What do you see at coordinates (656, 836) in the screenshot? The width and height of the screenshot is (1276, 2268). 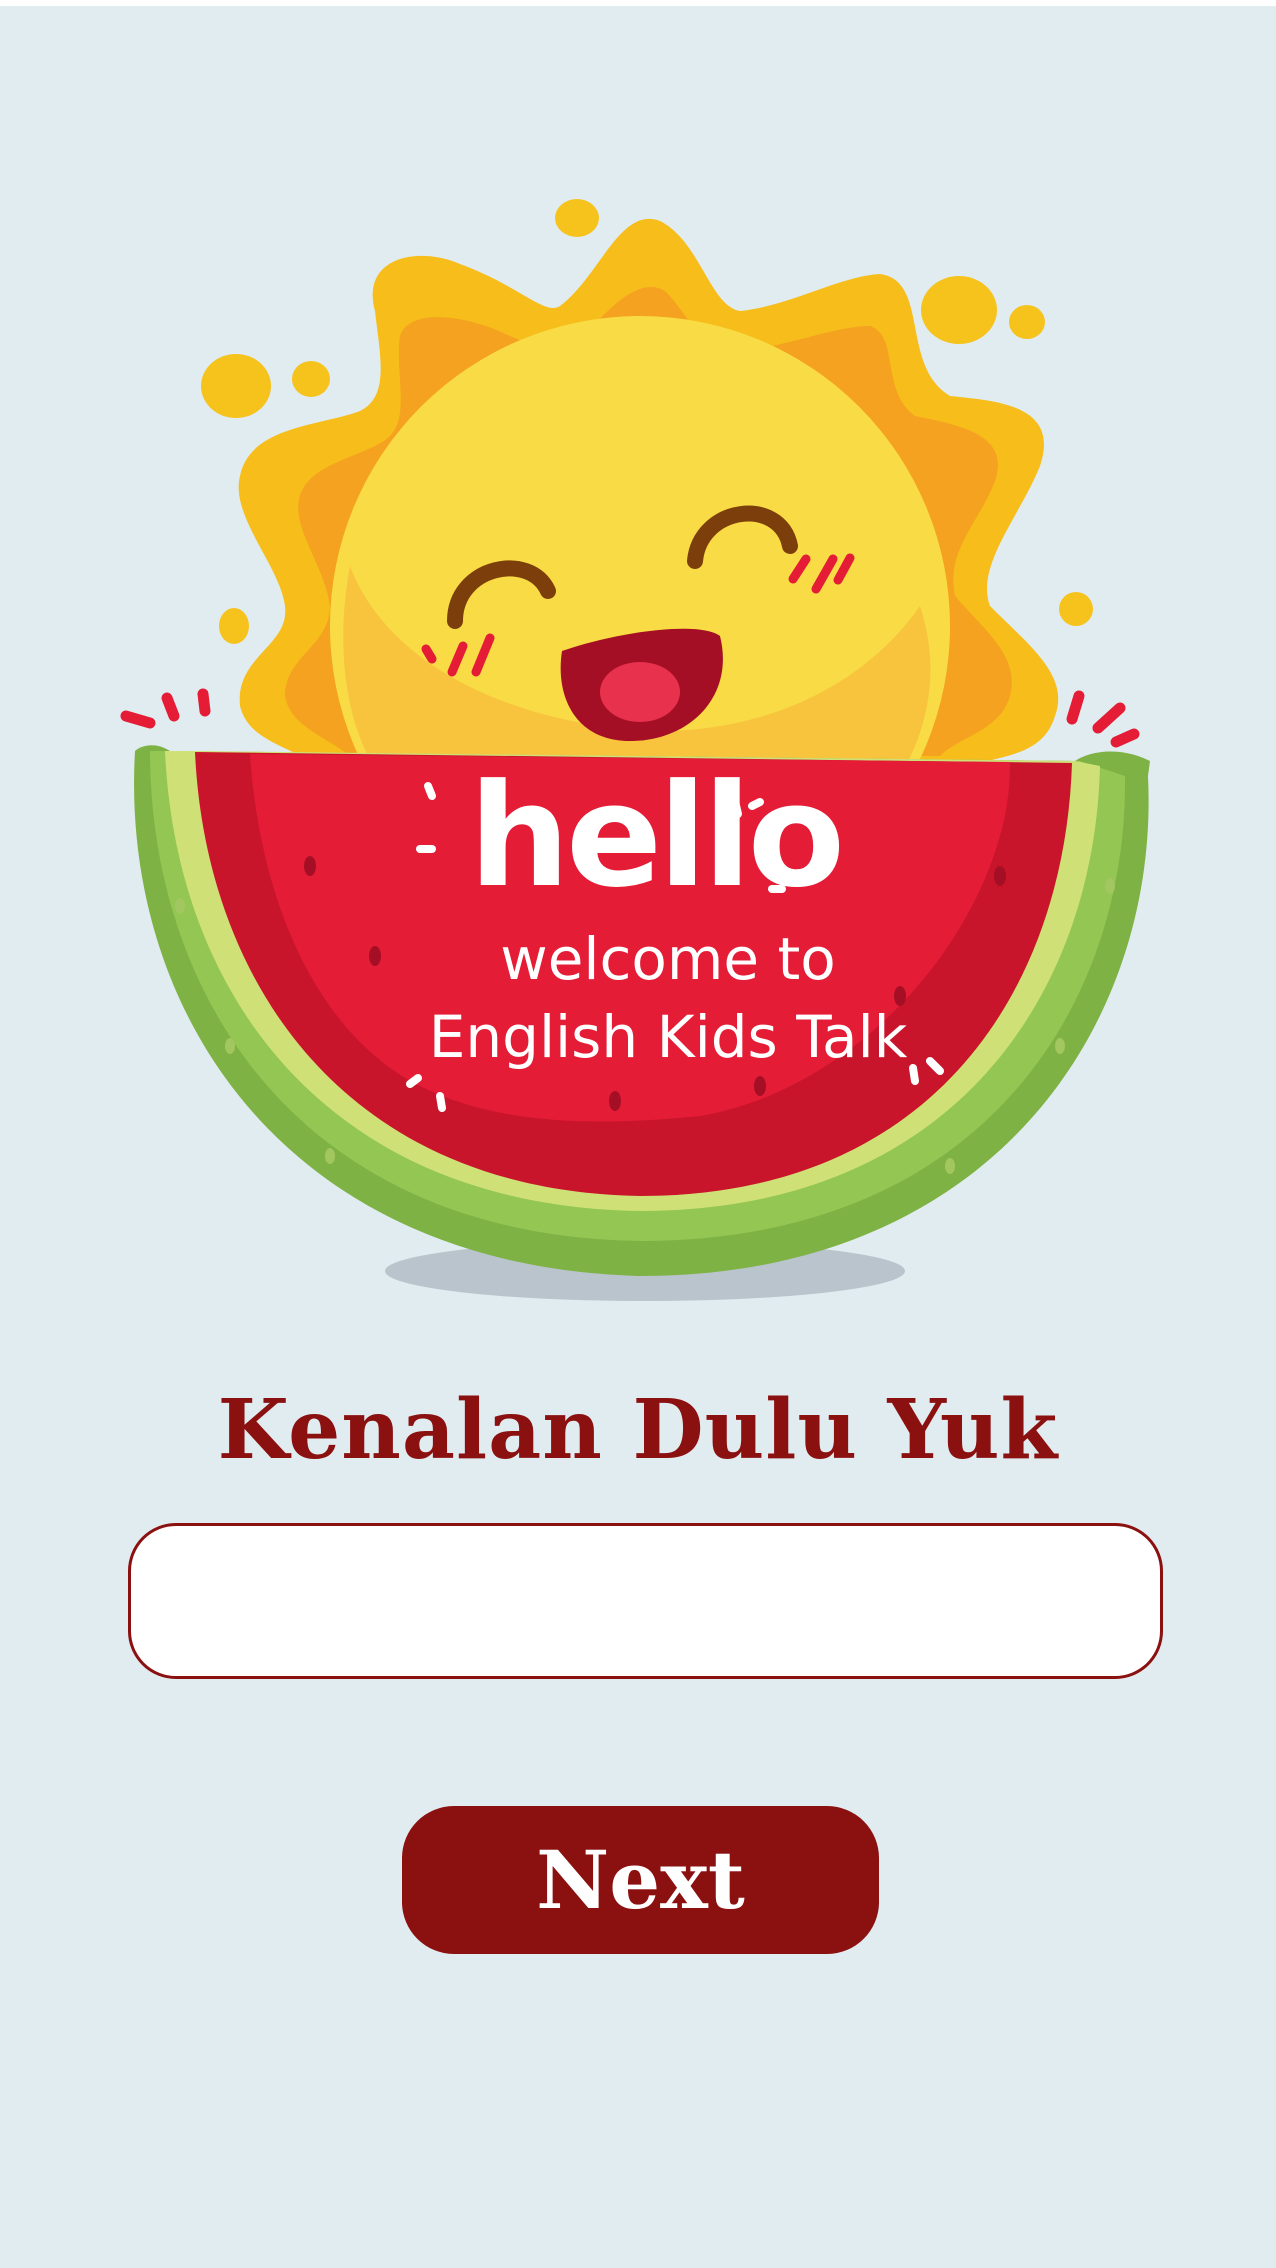 I see `hello-greeting: hello` at bounding box center [656, 836].